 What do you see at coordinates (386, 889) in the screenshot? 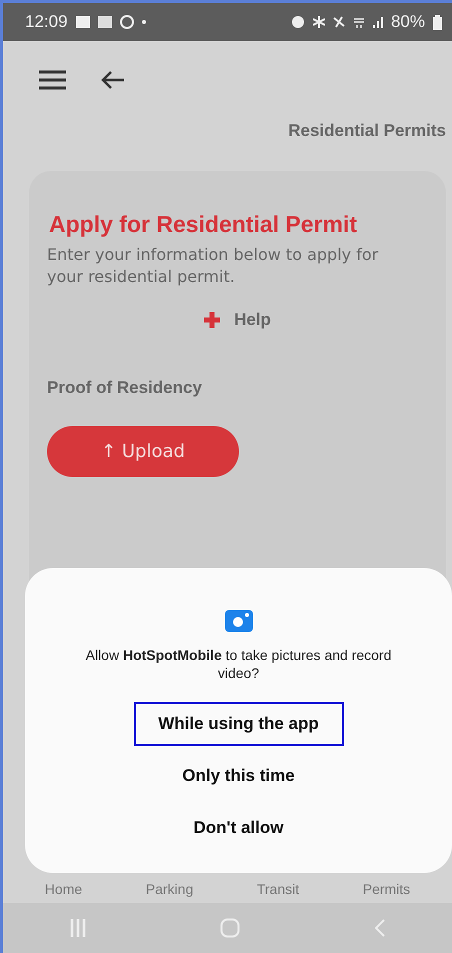
I see `nav-tab: Permits` at bounding box center [386, 889].